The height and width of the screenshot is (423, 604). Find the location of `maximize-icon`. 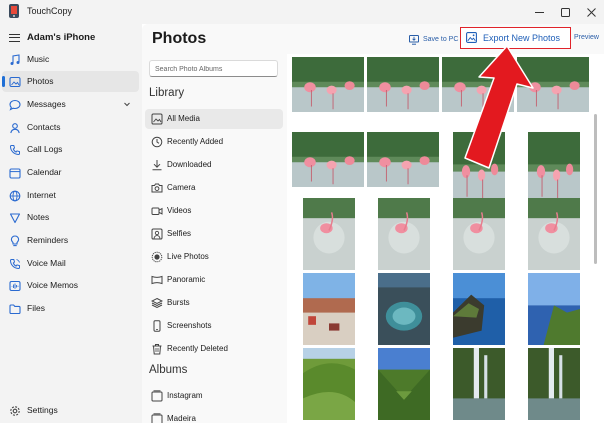

maximize-icon is located at coordinates (565, 12).